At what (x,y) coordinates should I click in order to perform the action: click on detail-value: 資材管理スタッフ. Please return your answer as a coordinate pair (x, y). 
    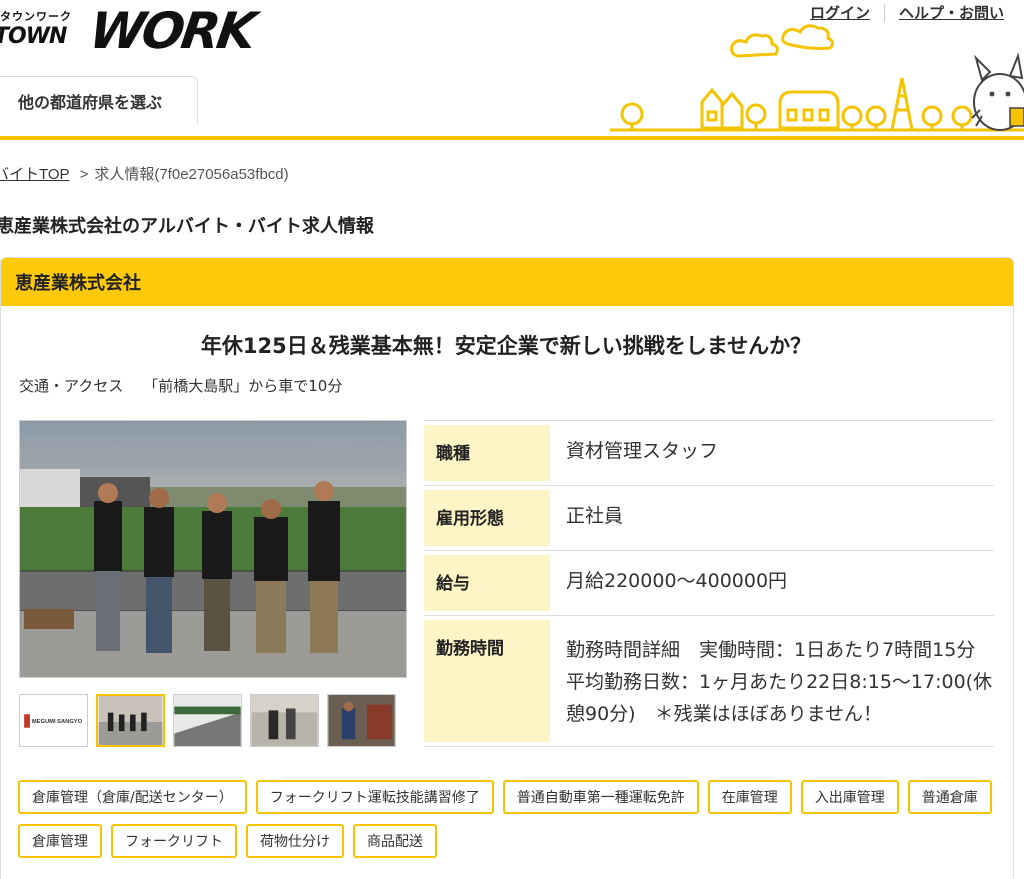
    Looking at the image, I should click on (642, 451).